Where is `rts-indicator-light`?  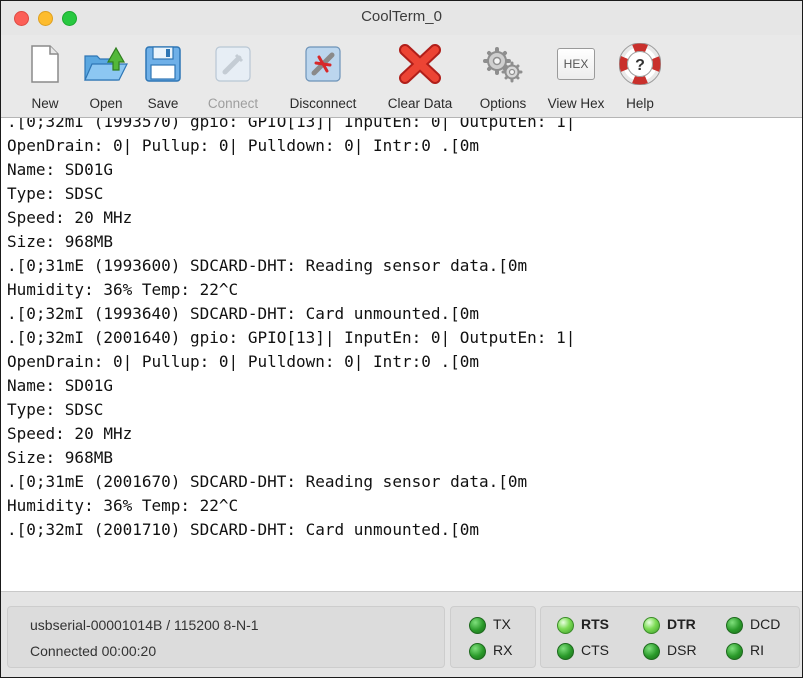 rts-indicator-light is located at coordinates (565, 625).